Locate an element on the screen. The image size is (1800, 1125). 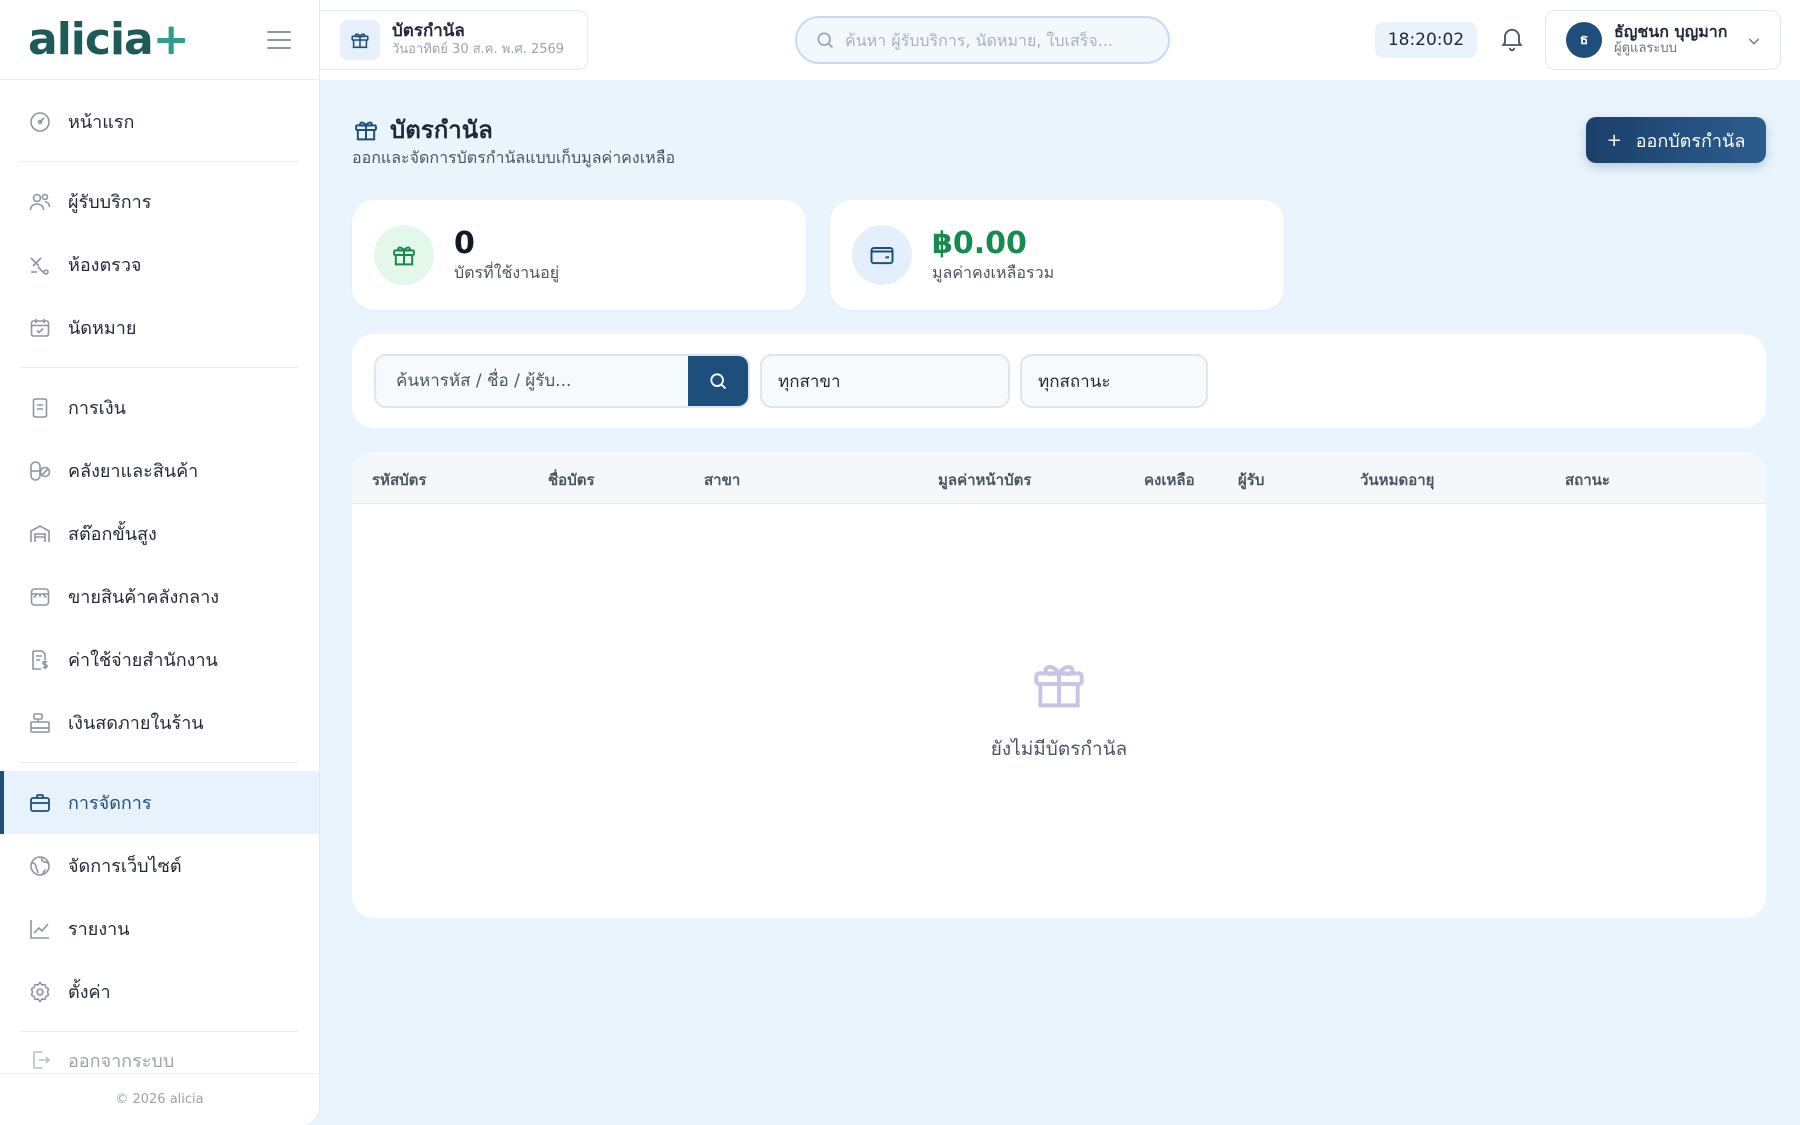
search-button is located at coordinates (718, 381).